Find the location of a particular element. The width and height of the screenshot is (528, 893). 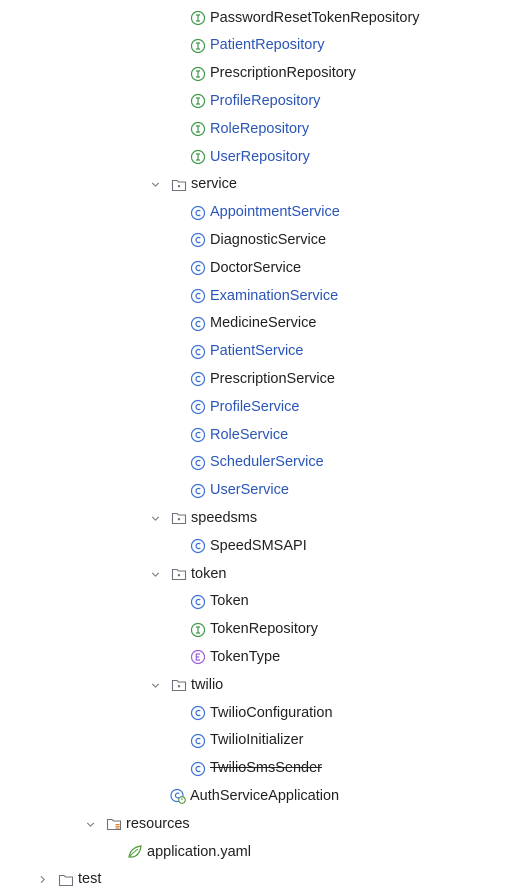

tree-file-row: PatientService is located at coordinates (264, 351).